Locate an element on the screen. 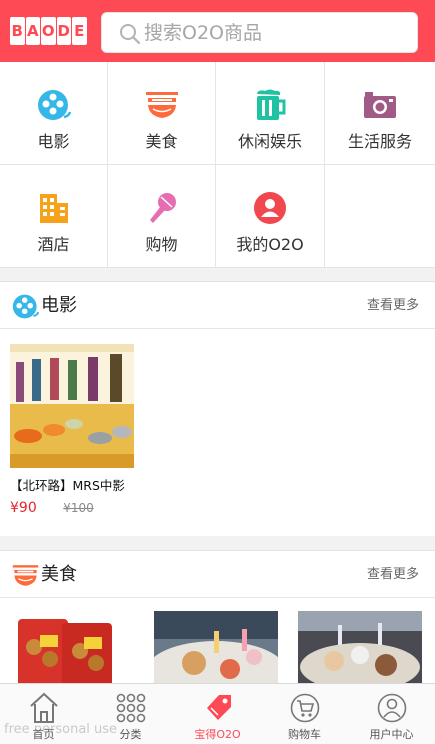 The height and width of the screenshot is (744, 435). category-label: 购物 is located at coordinates (161, 244).